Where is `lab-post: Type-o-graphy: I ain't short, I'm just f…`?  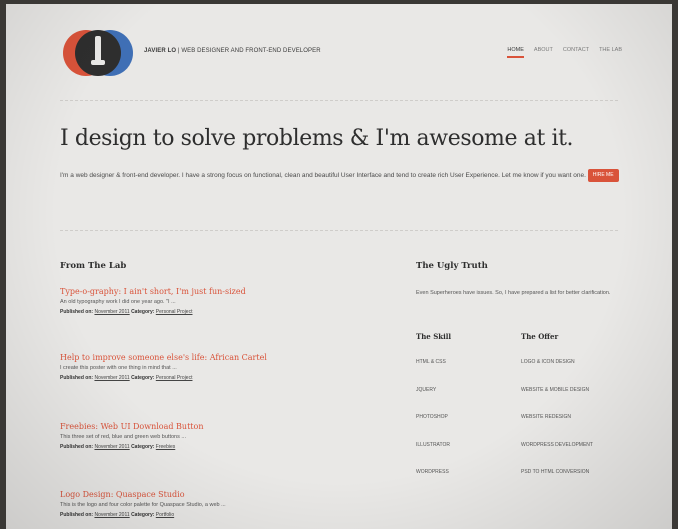
lab-post: Type-o-graphy: I ain't short, I'm just f… is located at coordinates (220, 301).